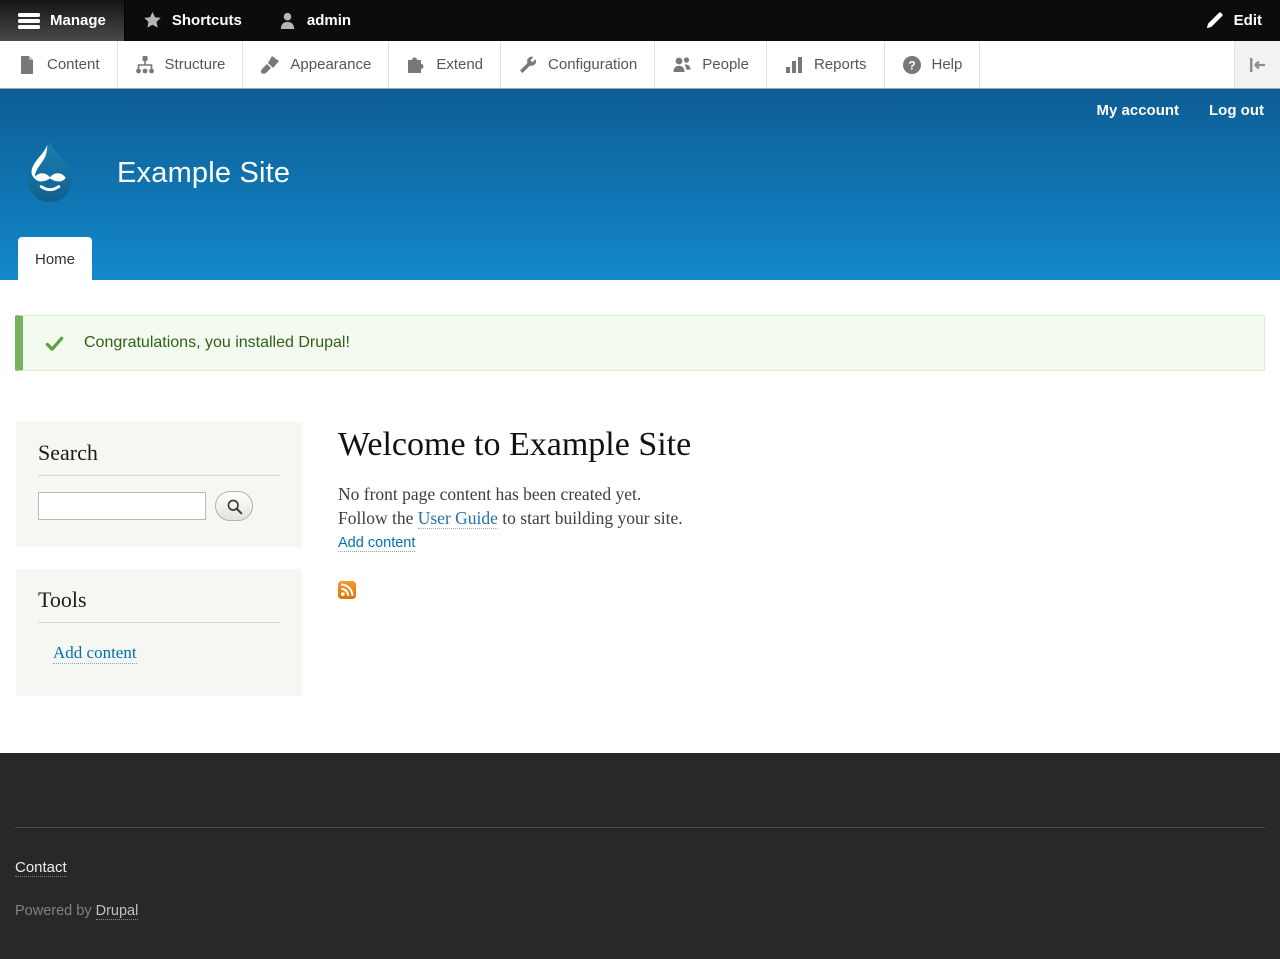 The height and width of the screenshot is (959, 1280). Describe the element at coordinates (590, 518) in the screenshot. I see `user-guide-line-suffix: to start building your site.` at that location.